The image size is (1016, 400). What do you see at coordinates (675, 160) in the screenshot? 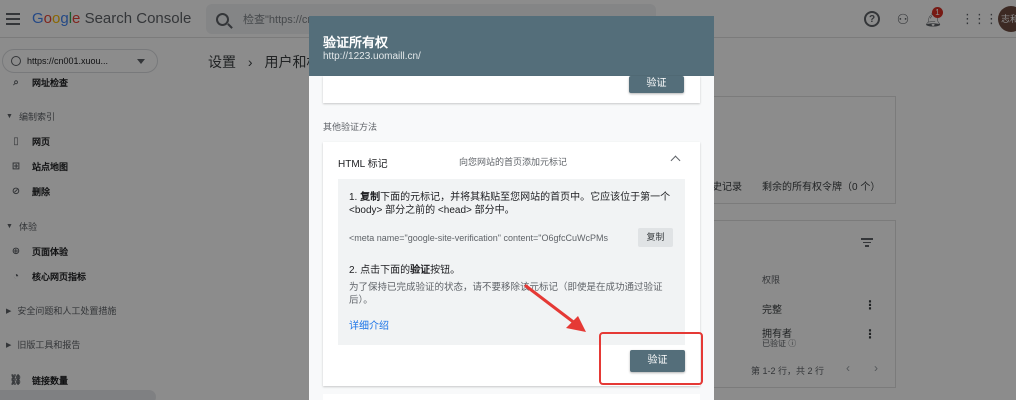
I see `chevron-up-icon` at bounding box center [675, 160].